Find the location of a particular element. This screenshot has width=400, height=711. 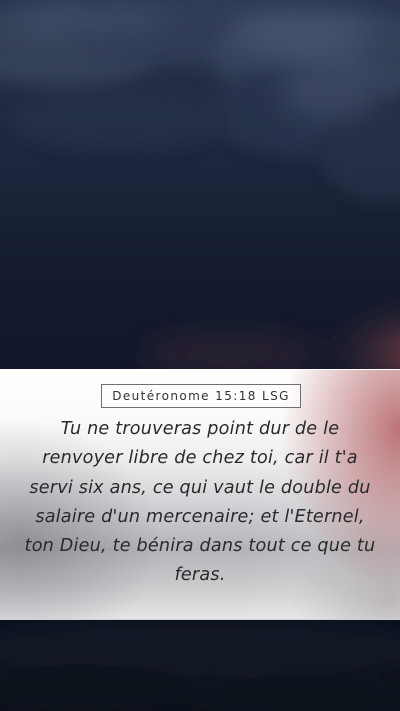

verse-reference: Deutéronome 15:18 LSG is located at coordinates (201, 396).